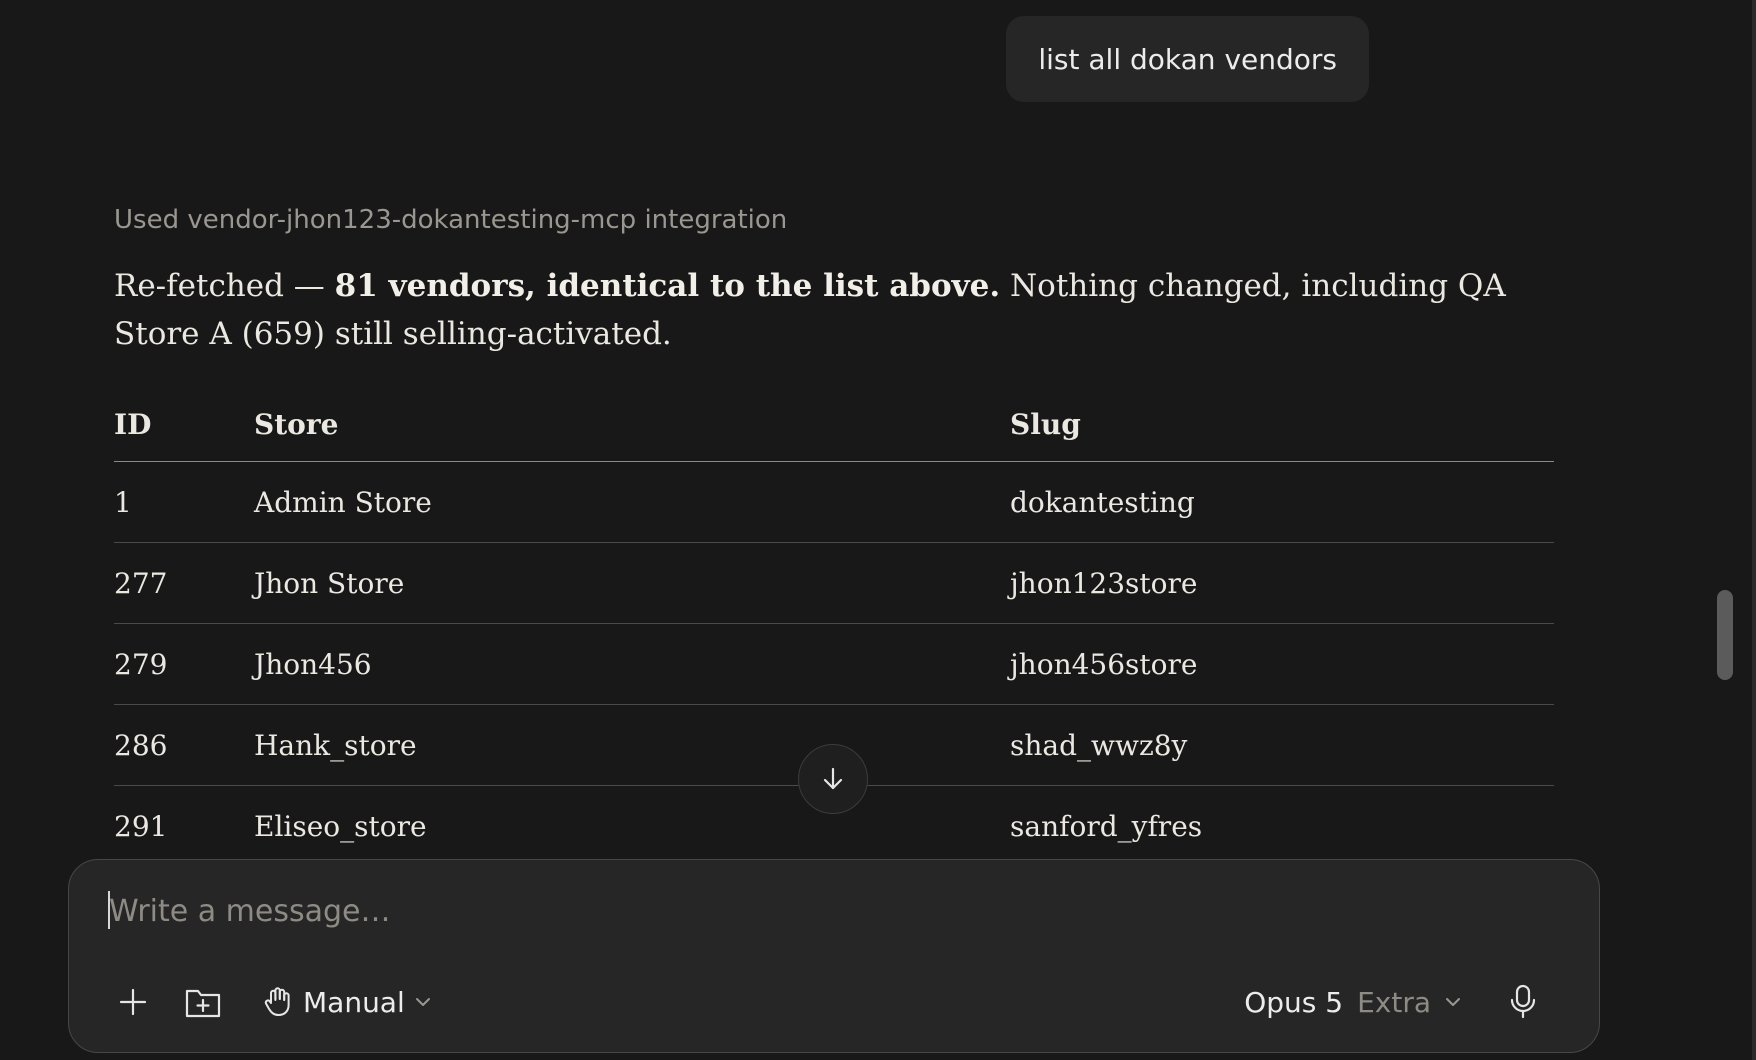  What do you see at coordinates (1352, 1002) in the screenshot?
I see `model-selector: Opus 5 Extra` at bounding box center [1352, 1002].